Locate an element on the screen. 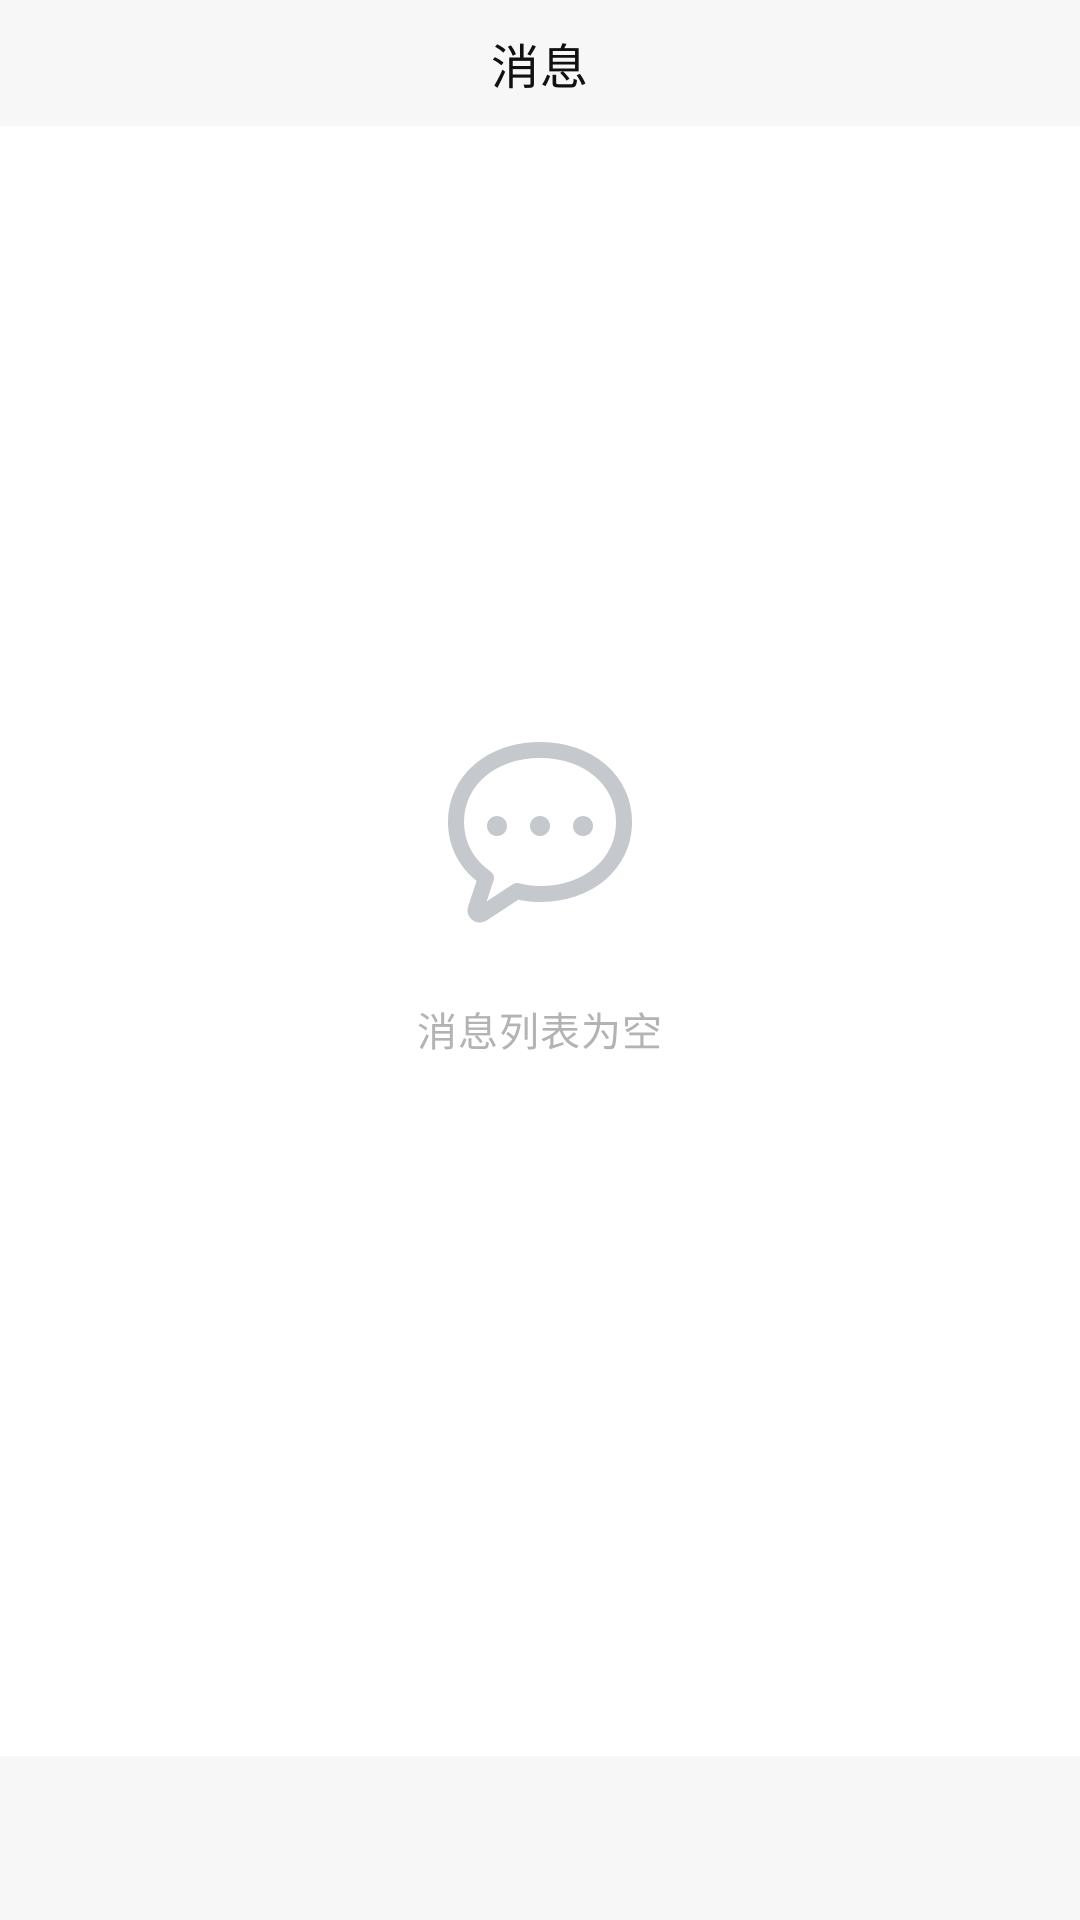  top-navigation-bar: 消息 is located at coordinates (540, 63).